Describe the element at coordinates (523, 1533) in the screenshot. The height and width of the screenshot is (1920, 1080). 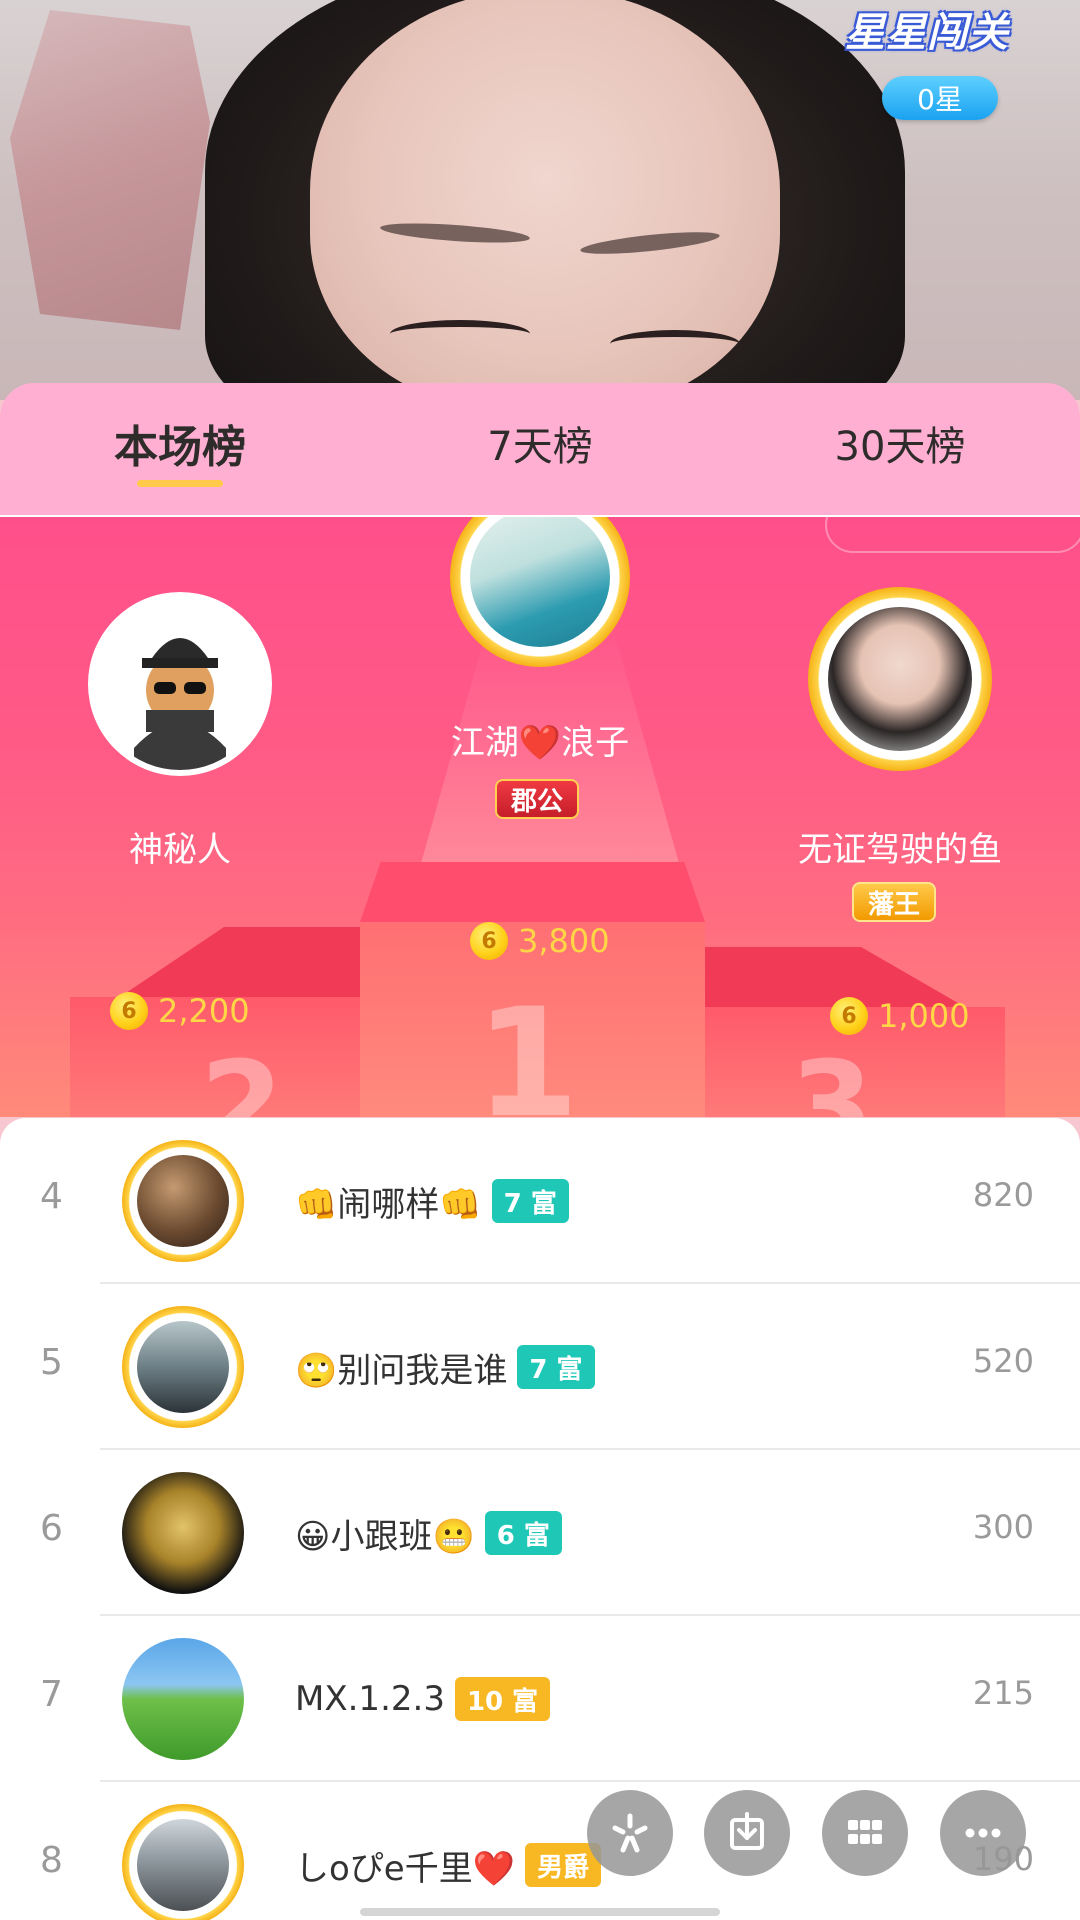
I see `wealth-level-tag: 6 富` at that location.